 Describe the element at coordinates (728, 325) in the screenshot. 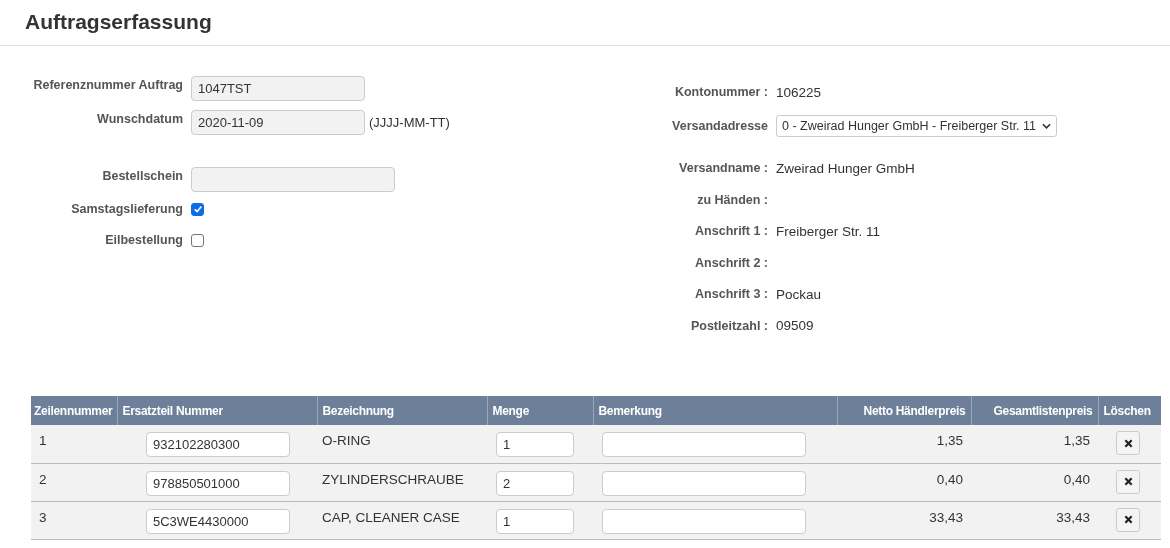

I see `field-label: Postleitzahl :` at that location.